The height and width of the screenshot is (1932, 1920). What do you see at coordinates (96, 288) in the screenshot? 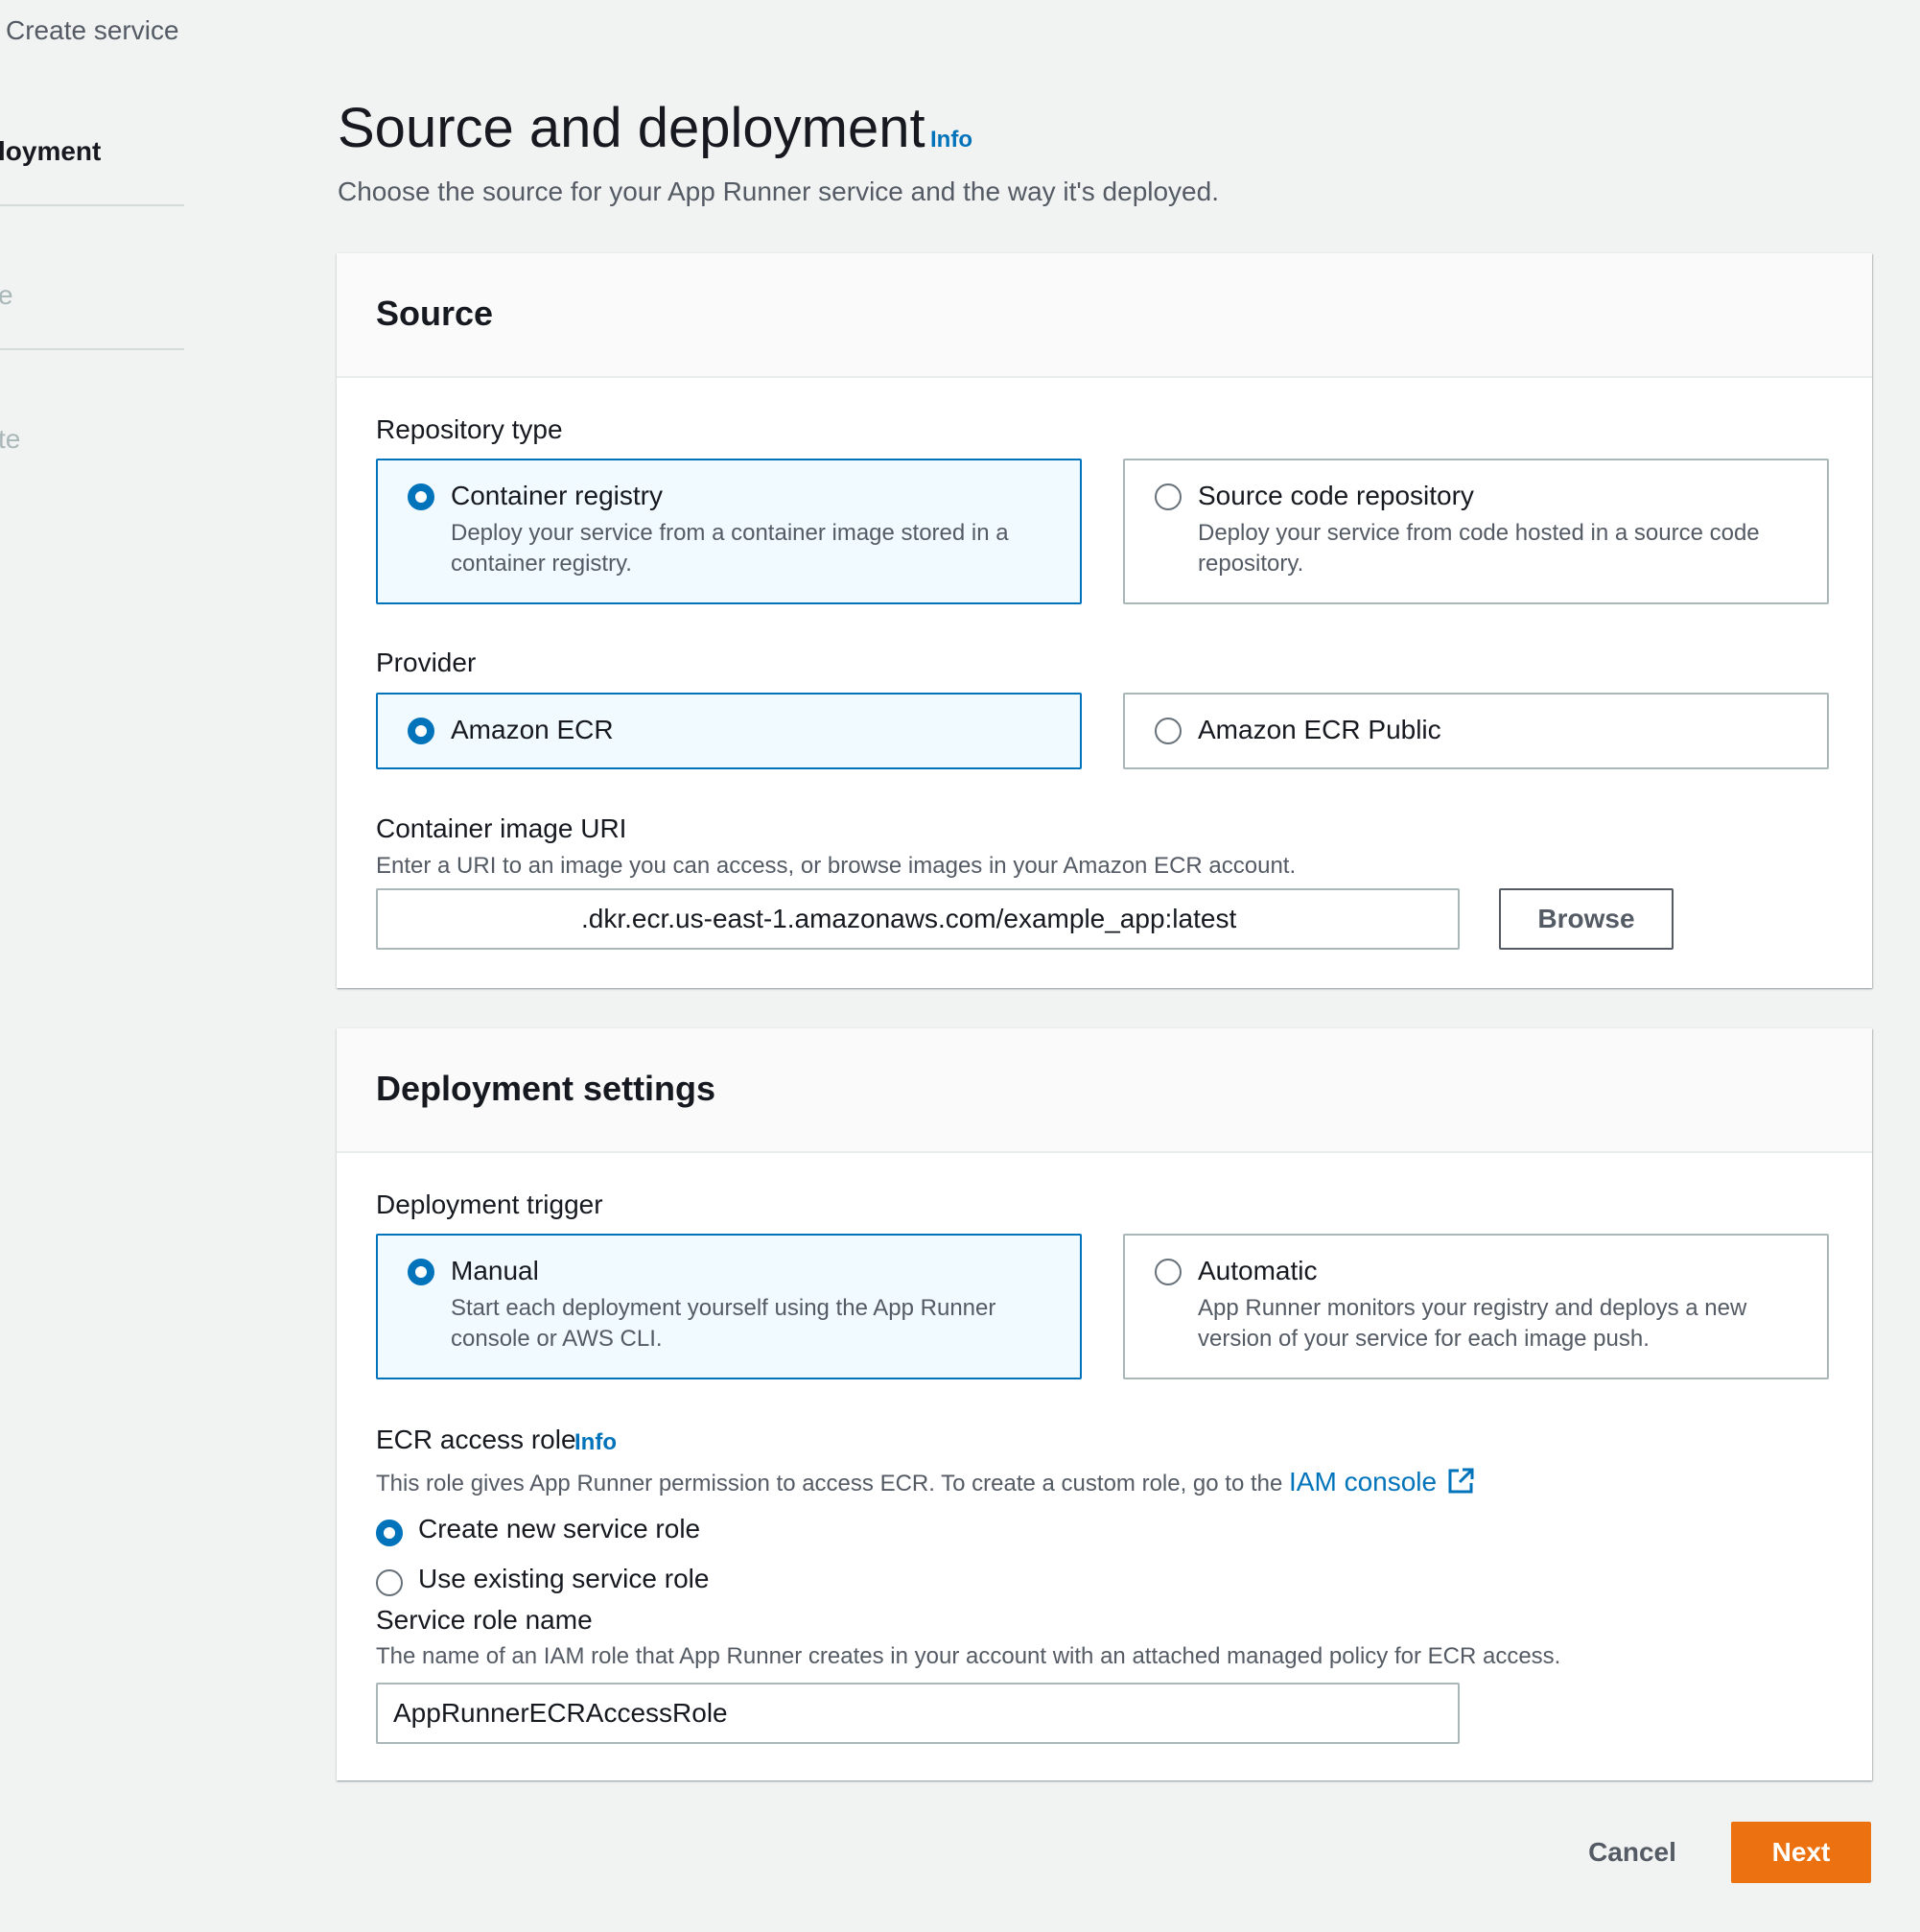
I see `wizard-sidebar: Create service loyment e te` at bounding box center [96, 288].